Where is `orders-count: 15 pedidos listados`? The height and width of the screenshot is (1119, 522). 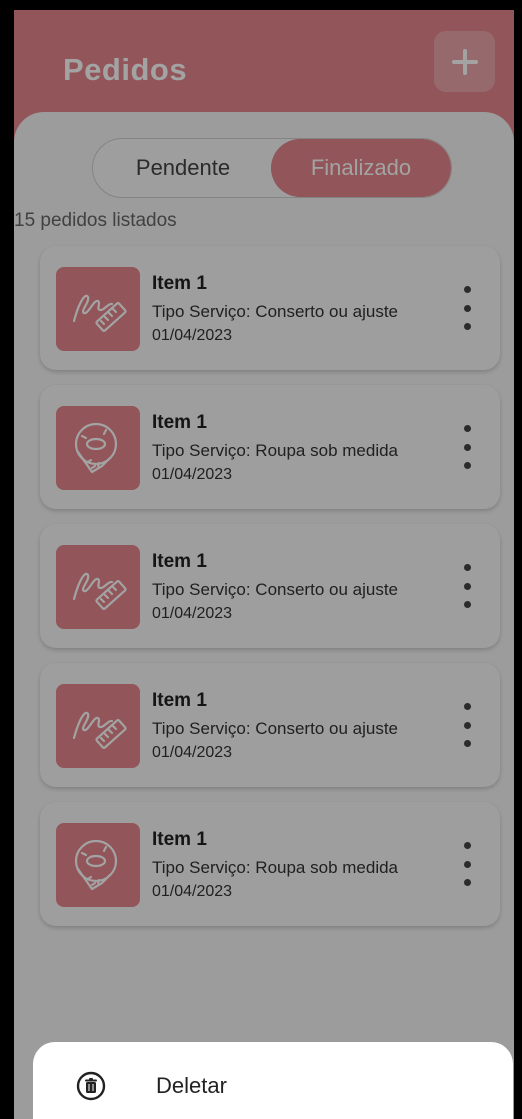 orders-count: 15 pedidos listados is located at coordinates (95, 220).